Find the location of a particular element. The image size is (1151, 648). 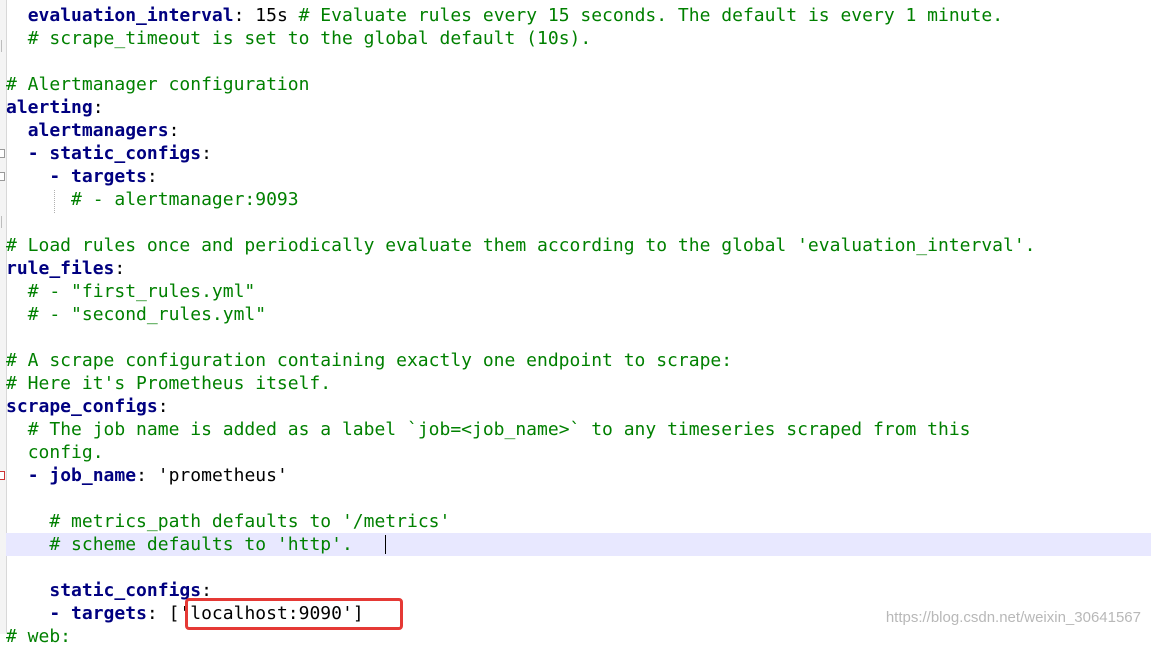

code-line: config. is located at coordinates (578, 452).